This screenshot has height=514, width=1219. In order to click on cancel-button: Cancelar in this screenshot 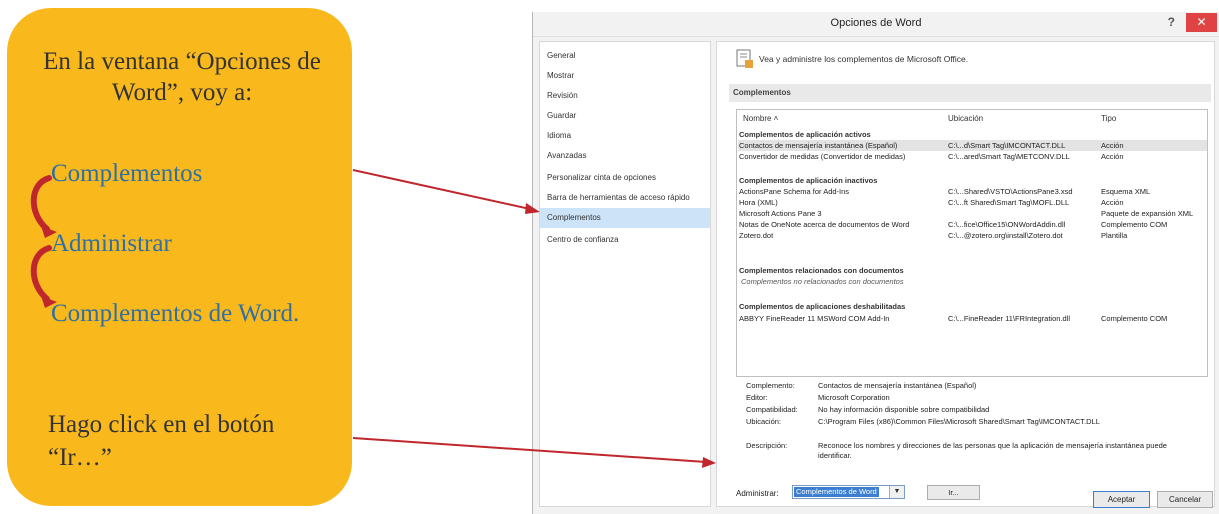, I will do `click(1185, 499)`.